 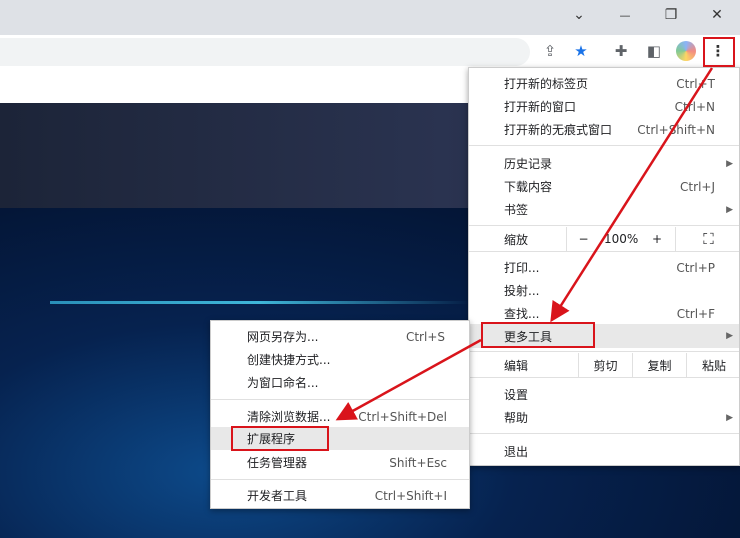 What do you see at coordinates (632, 195) in the screenshot?
I see `arrow-to-more-tools` at bounding box center [632, 195].